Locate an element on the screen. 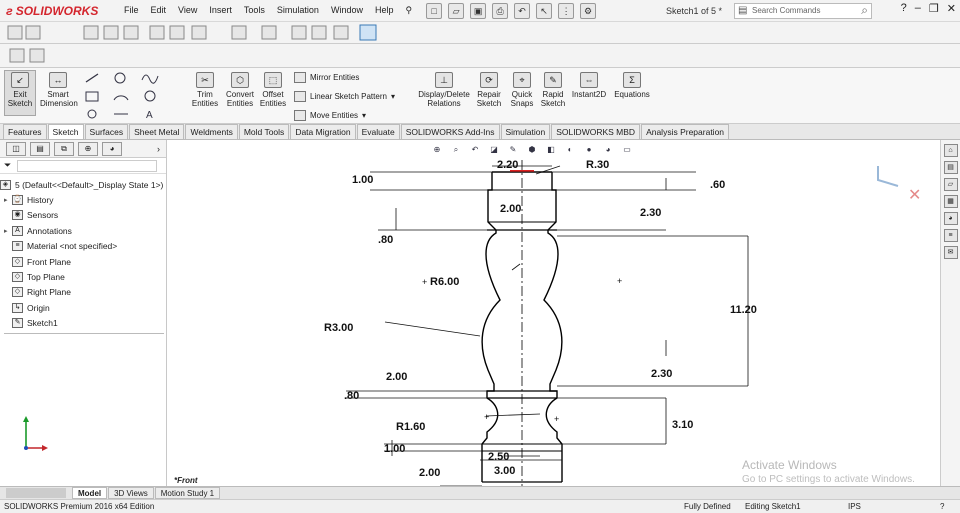  offset-entities-button: ⬚ Offset Entities is located at coordinates (273, 90).